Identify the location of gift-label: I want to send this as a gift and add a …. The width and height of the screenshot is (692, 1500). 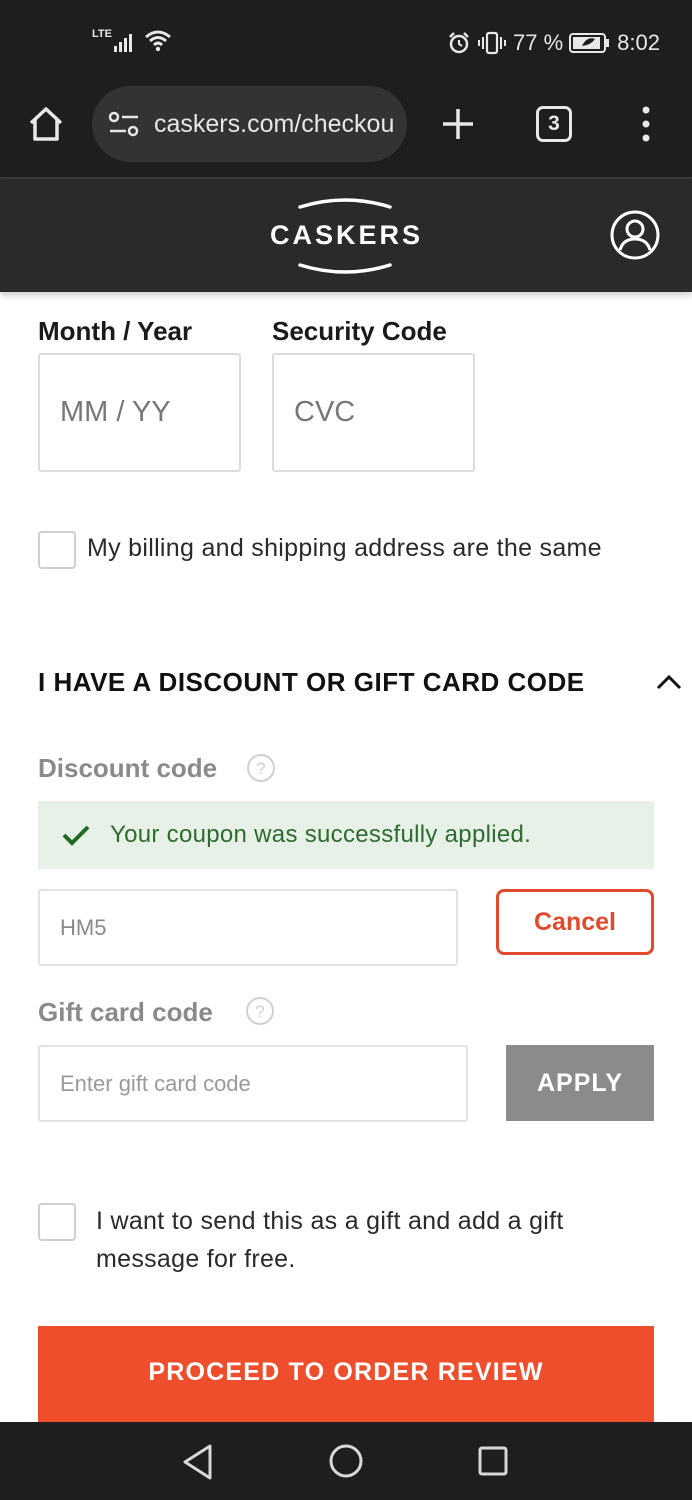
(381, 1240).